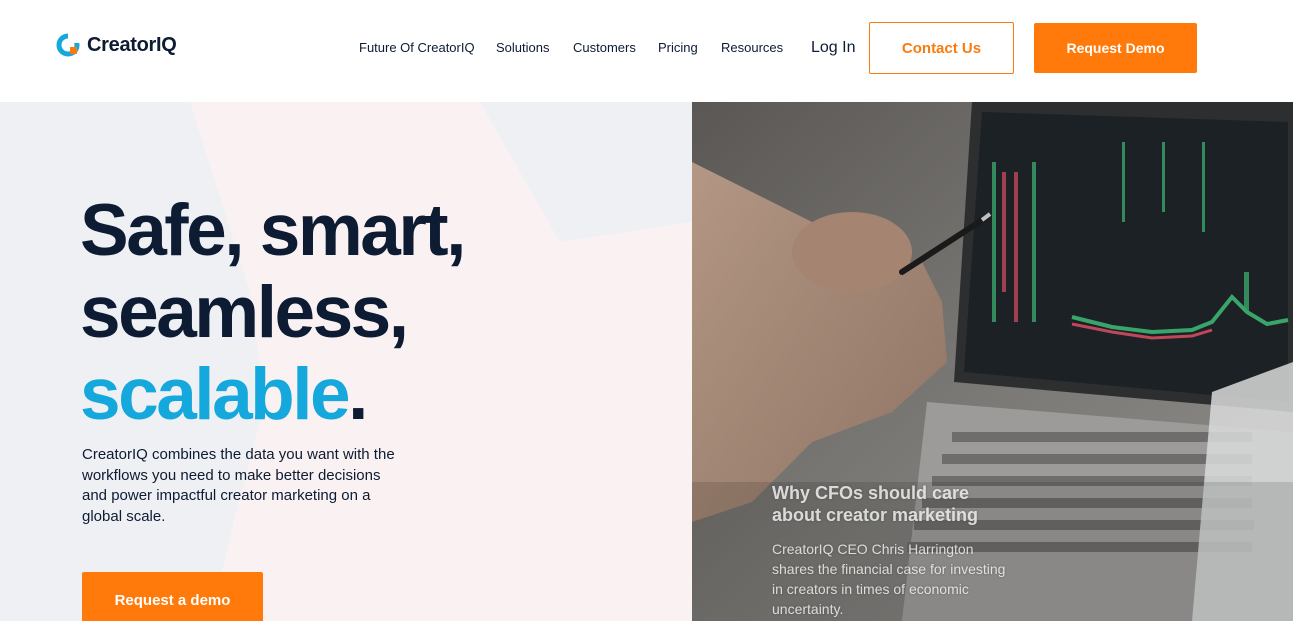  Describe the element at coordinates (273, 230) in the screenshot. I see `headline-line-1: Safe, smart,` at that location.